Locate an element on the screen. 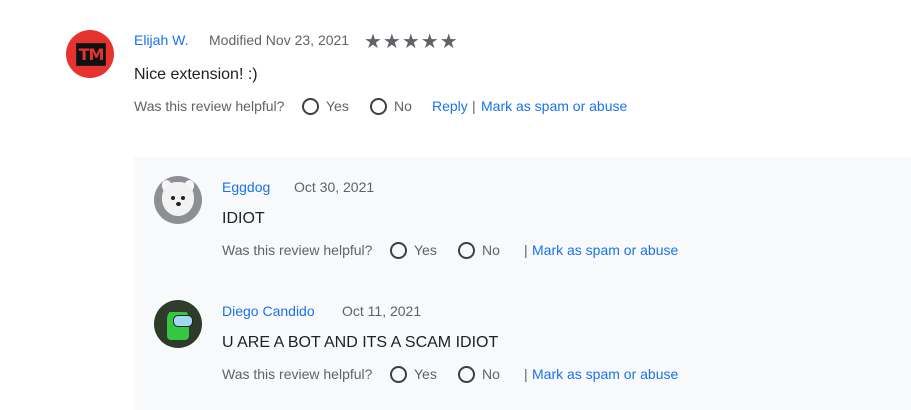 The height and width of the screenshot is (410, 911). review-date: Modified Nov 23, 2021 is located at coordinates (279, 40).